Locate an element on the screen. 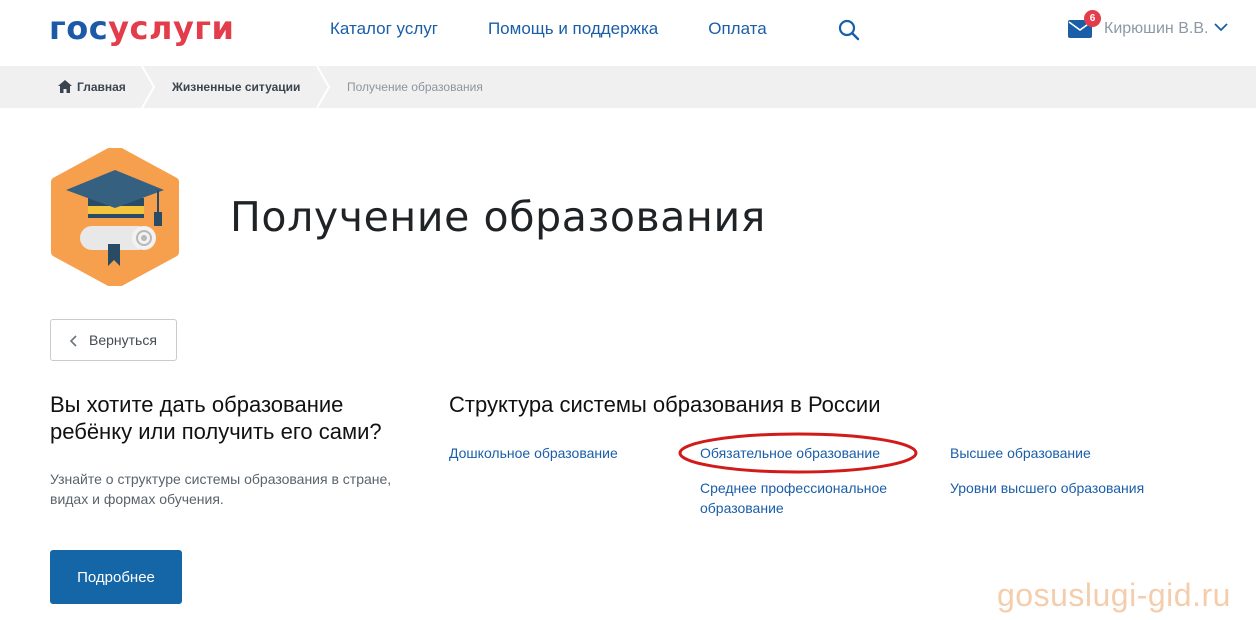  home-icon is located at coordinates (65, 86).